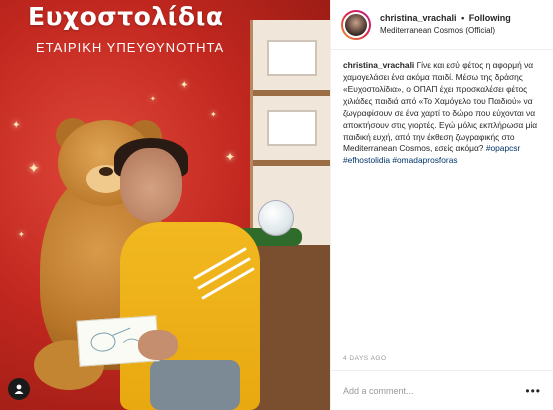 Image resolution: width=553 pixels, height=410 pixels. What do you see at coordinates (490, 18) in the screenshot?
I see `following-button: Following` at bounding box center [490, 18].